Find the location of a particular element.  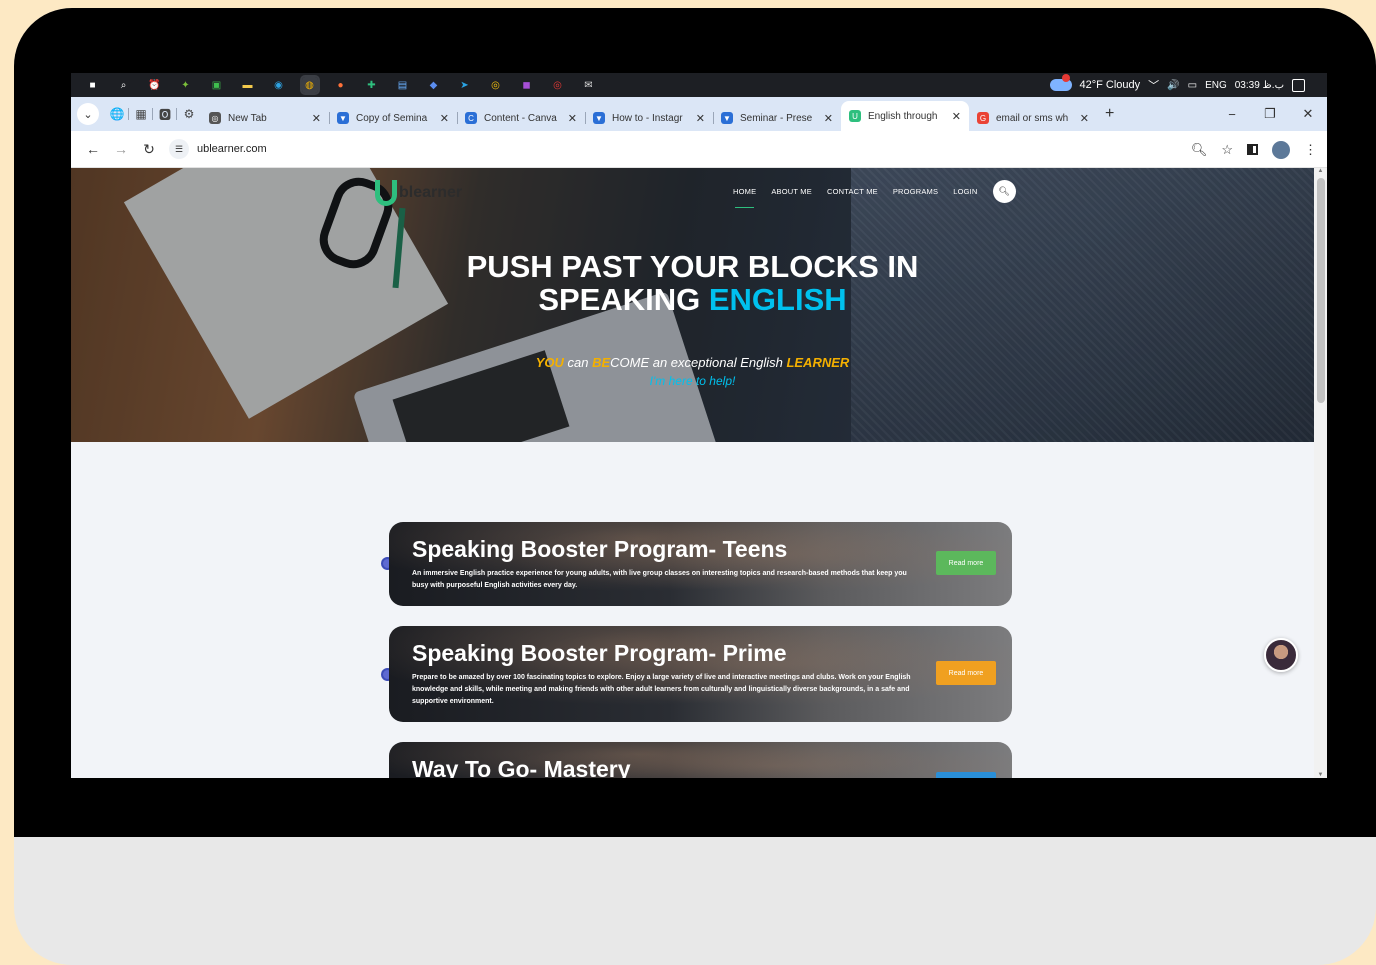

tab-search-icon: ⌄ is located at coordinates (88, 114).